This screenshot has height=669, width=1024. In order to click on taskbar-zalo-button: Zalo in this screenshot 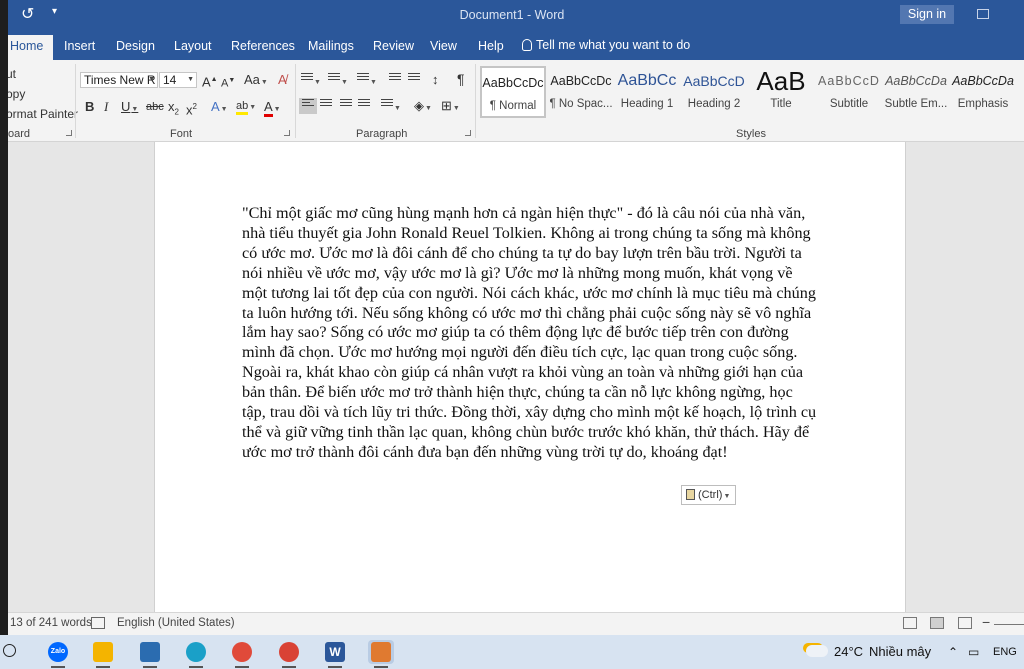, I will do `click(58, 654)`.